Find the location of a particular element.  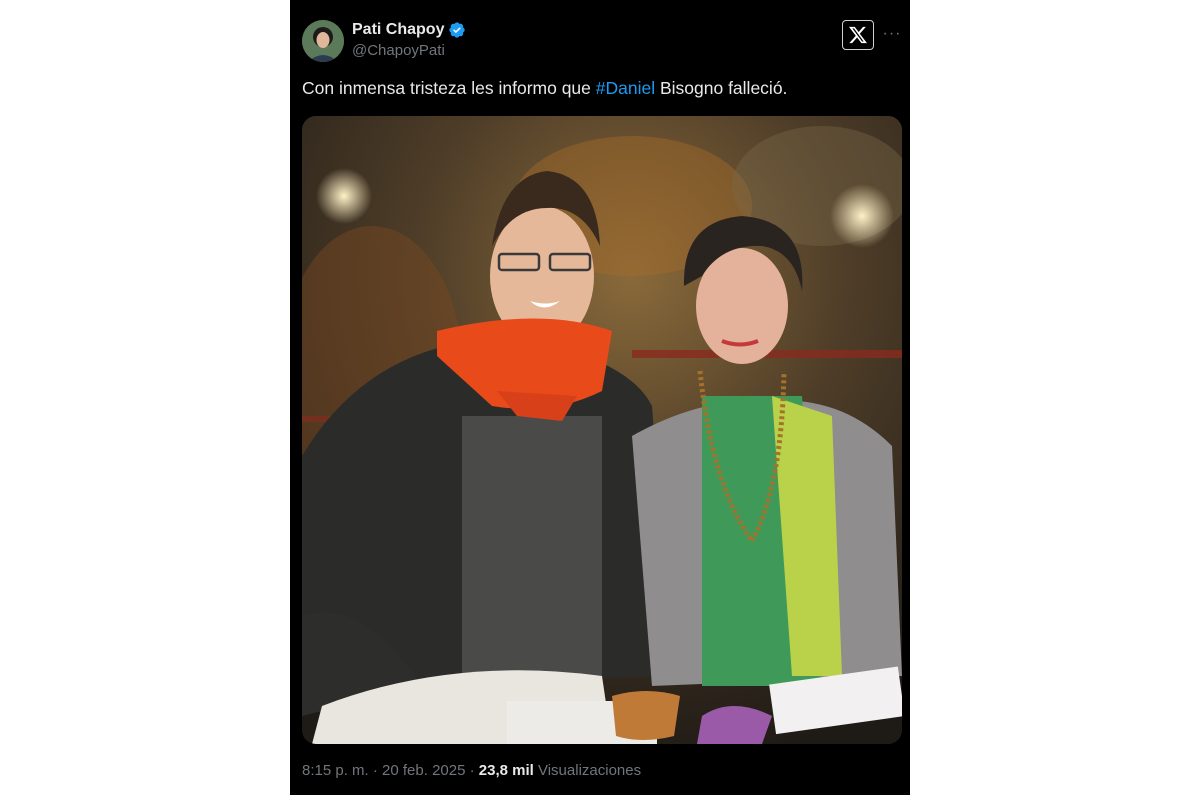

views-label: Visualizaciones is located at coordinates (587, 770).